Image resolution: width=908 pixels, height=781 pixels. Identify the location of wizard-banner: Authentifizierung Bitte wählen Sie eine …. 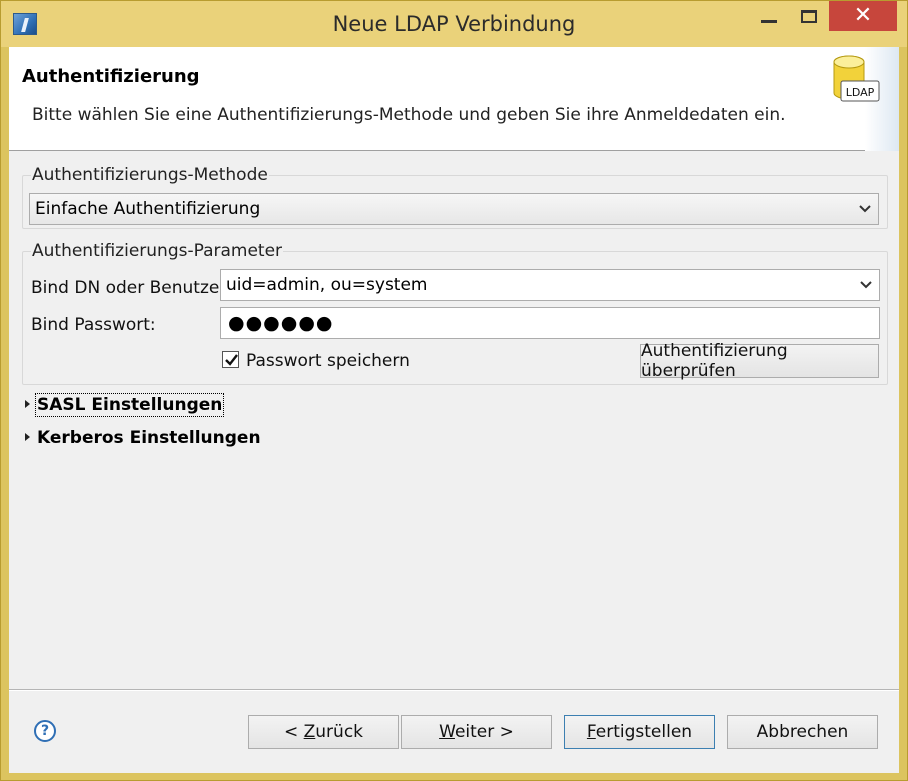
(454, 99).